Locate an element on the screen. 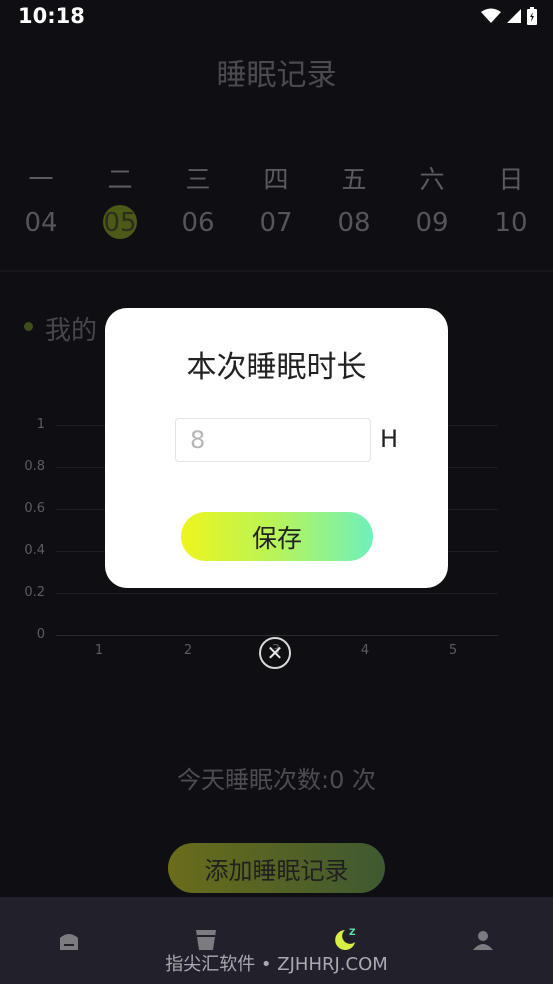 The height and width of the screenshot is (984, 553). weekday-label: 一 is located at coordinates (41, 179).